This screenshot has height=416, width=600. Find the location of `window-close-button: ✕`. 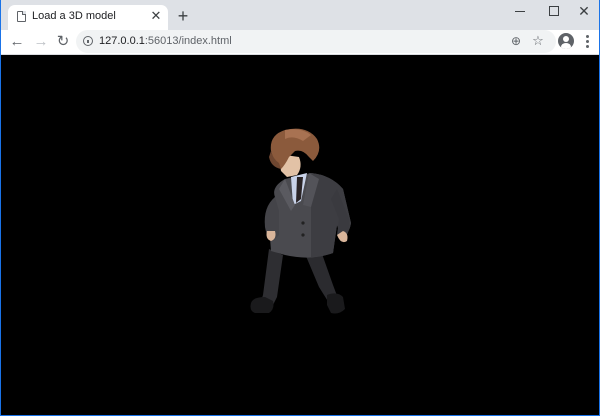

window-close-button: ✕ is located at coordinates (583, 12).